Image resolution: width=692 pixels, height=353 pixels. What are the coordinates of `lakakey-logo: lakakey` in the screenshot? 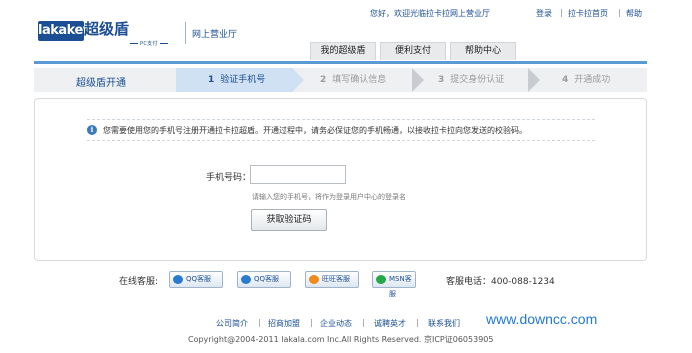 It's located at (64, 31).